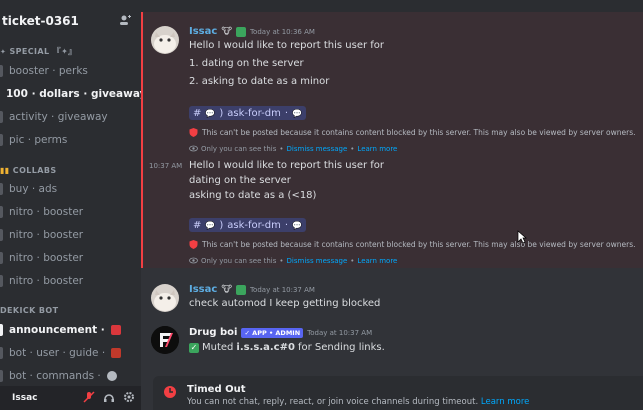 The image size is (643, 410). I want to click on ticket-title: ticket-0361, so click(40, 21).